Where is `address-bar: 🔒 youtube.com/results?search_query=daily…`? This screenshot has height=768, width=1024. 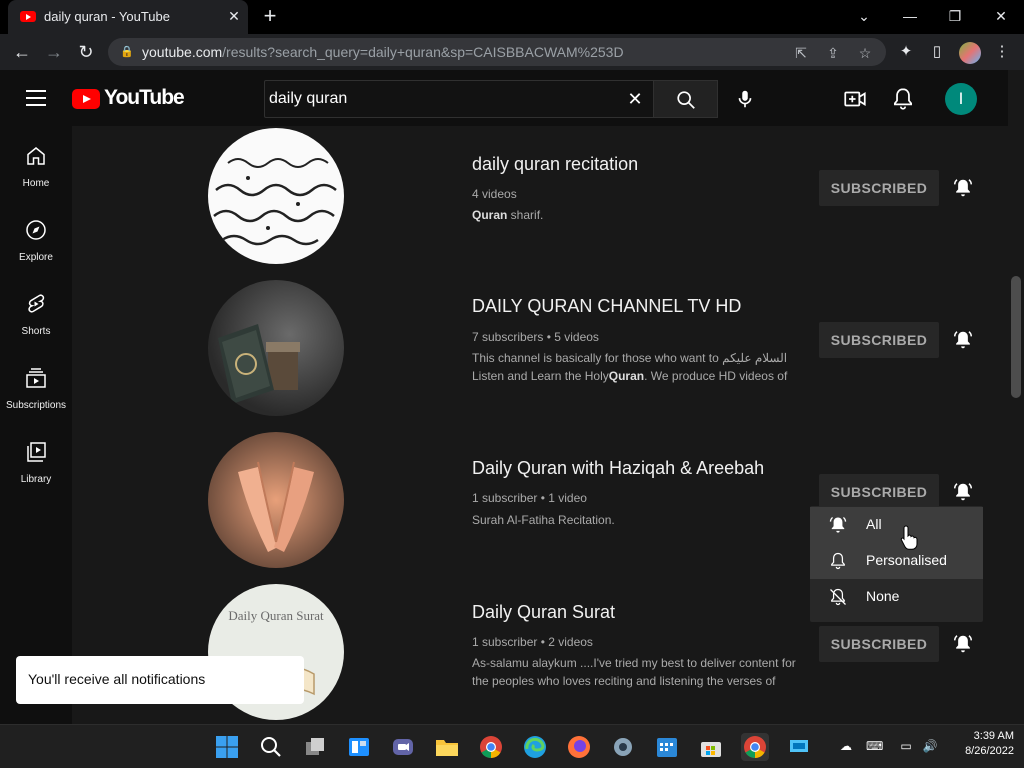
address-bar: 🔒 youtube.com/results?search_query=daily… is located at coordinates (497, 52).